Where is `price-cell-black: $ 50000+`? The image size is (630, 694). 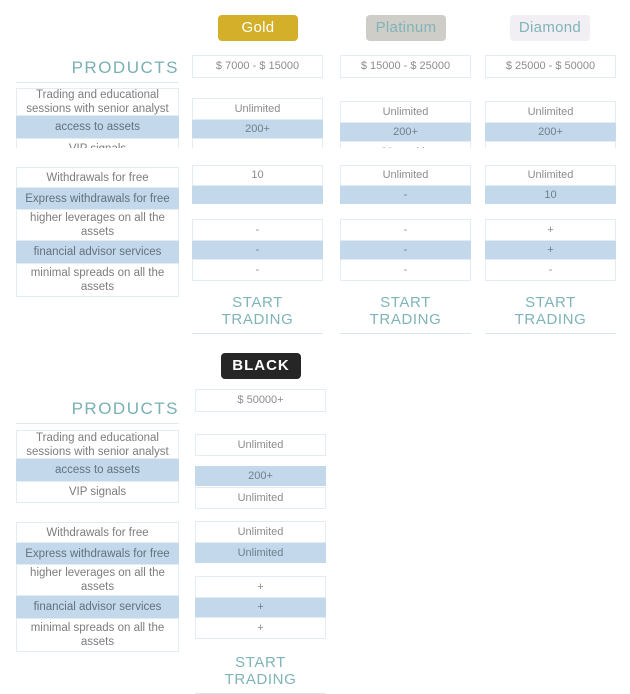 price-cell-black: $ 50000+ is located at coordinates (260, 400).